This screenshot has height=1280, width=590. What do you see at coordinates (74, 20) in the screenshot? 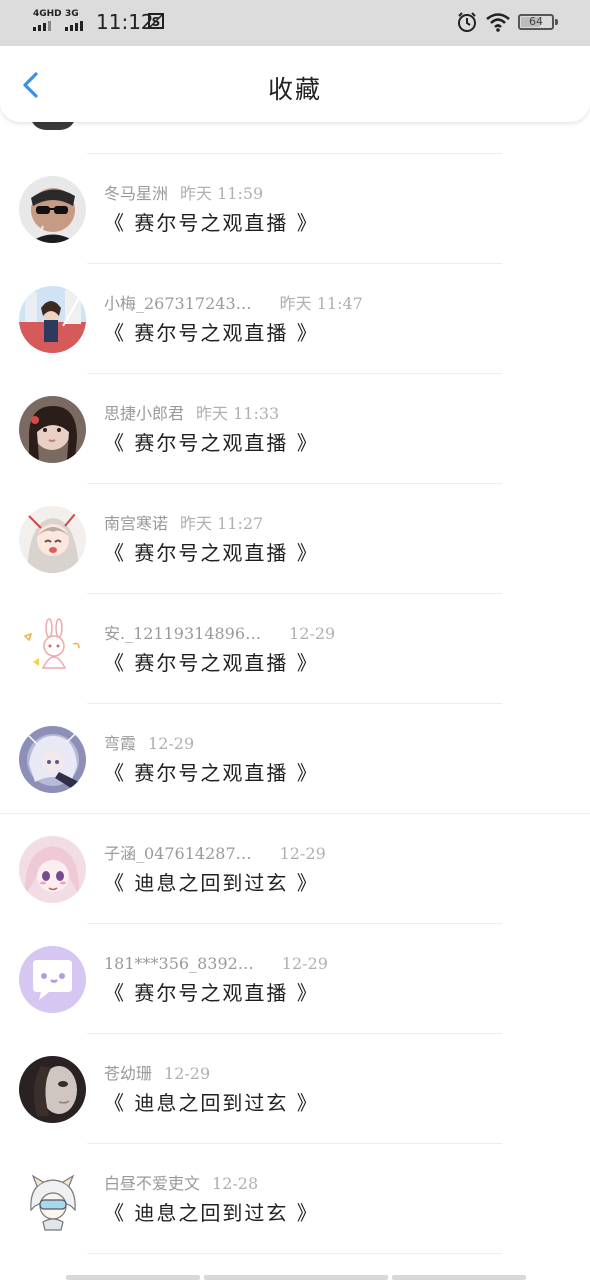
I see `signal-3g-icon: 3G` at bounding box center [74, 20].